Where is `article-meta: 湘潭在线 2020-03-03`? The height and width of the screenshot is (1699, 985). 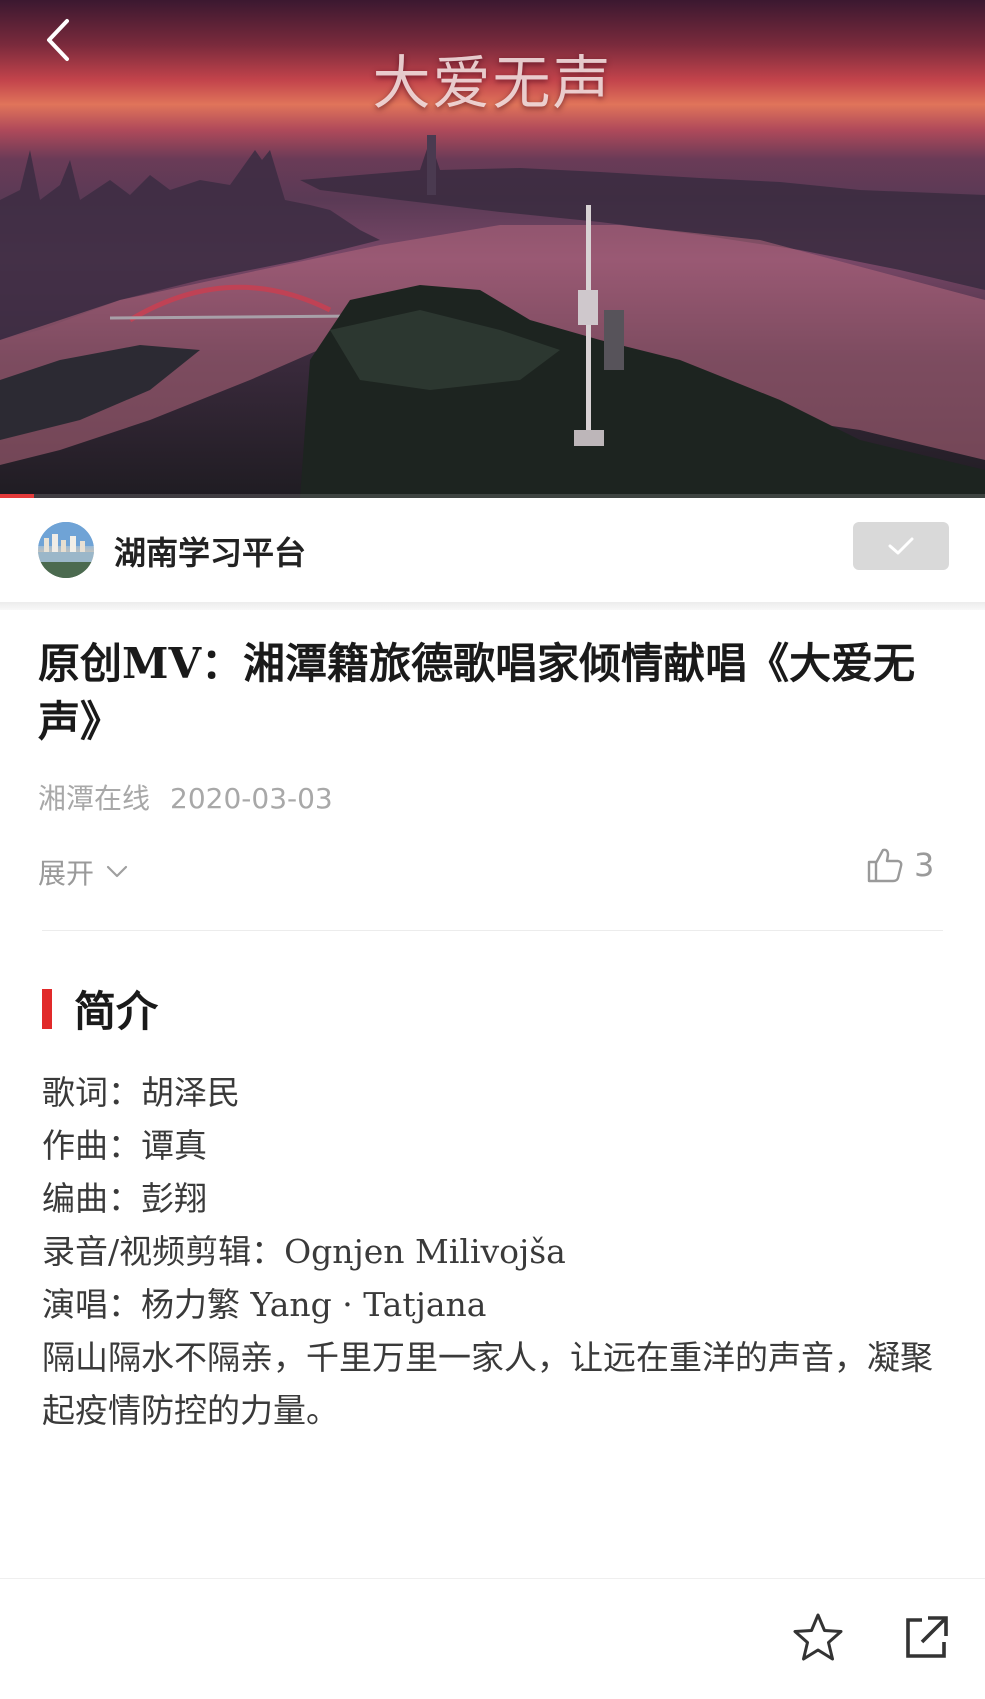
article-meta: 湘潭在线 2020-03-03 is located at coordinates (185, 797).